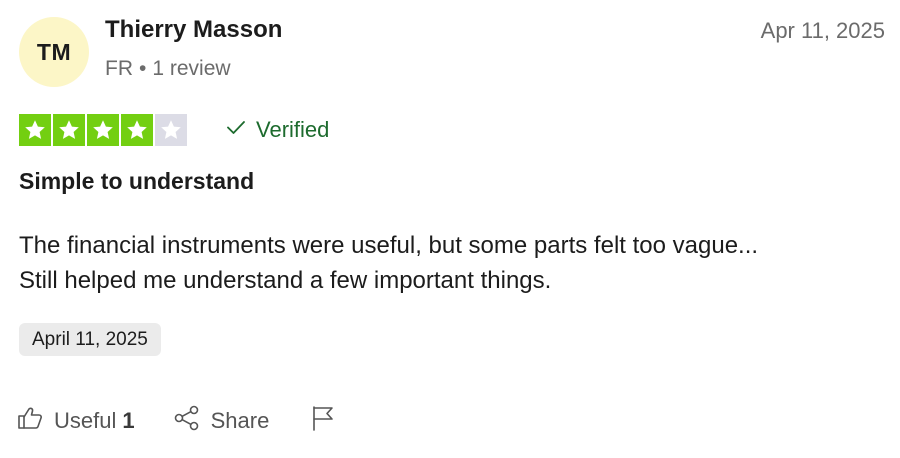 The image size is (900, 458). Describe the element at coordinates (822, 30) in the screenshot. I see `review-posted-date: Apr 11, 2025` at that location.